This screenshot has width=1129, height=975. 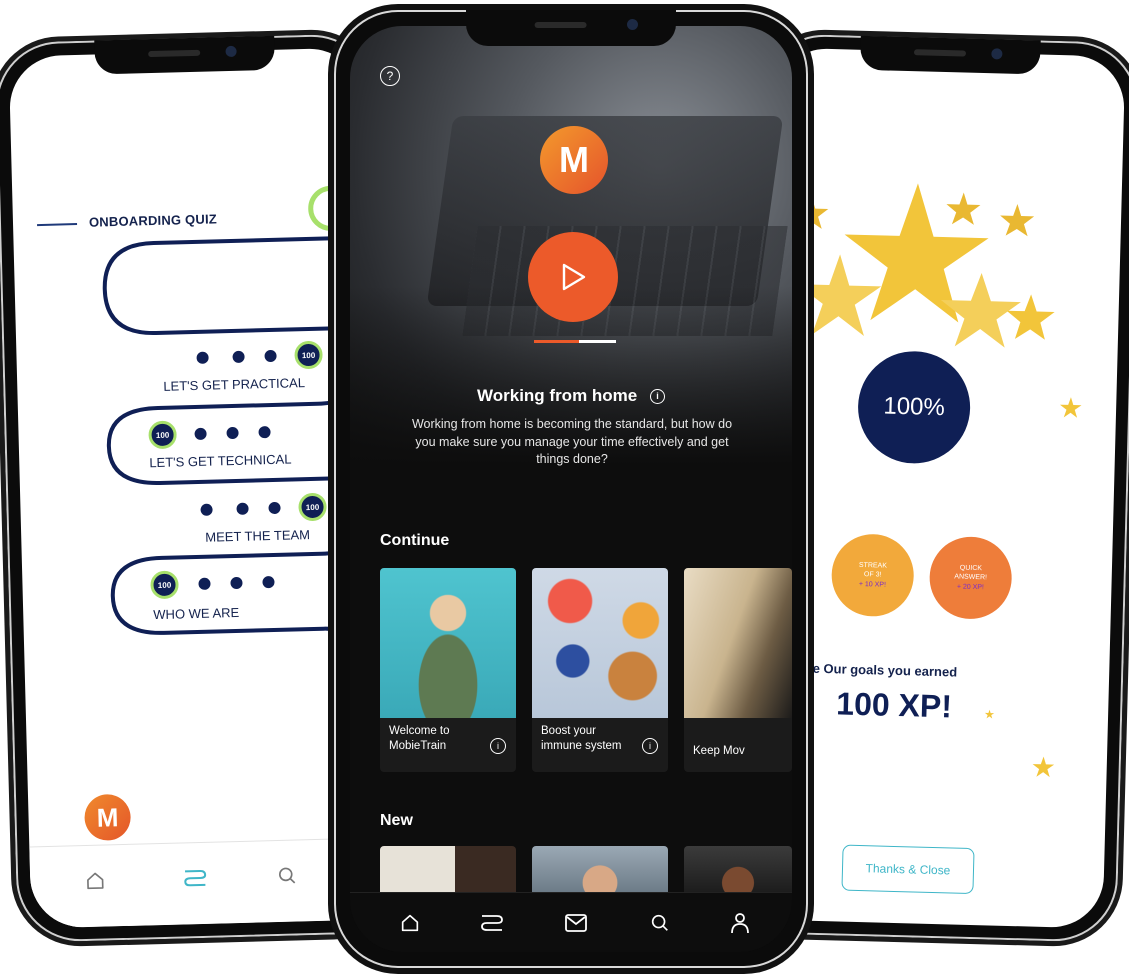 I want to click on continue-heading: Continue, so click(x=415, y=540).